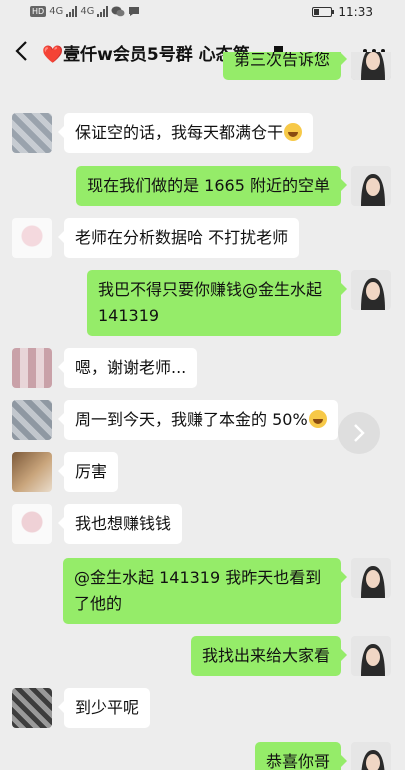 The image size is (405, 770). I want to click on message-line: 141319, so click(129, 315).